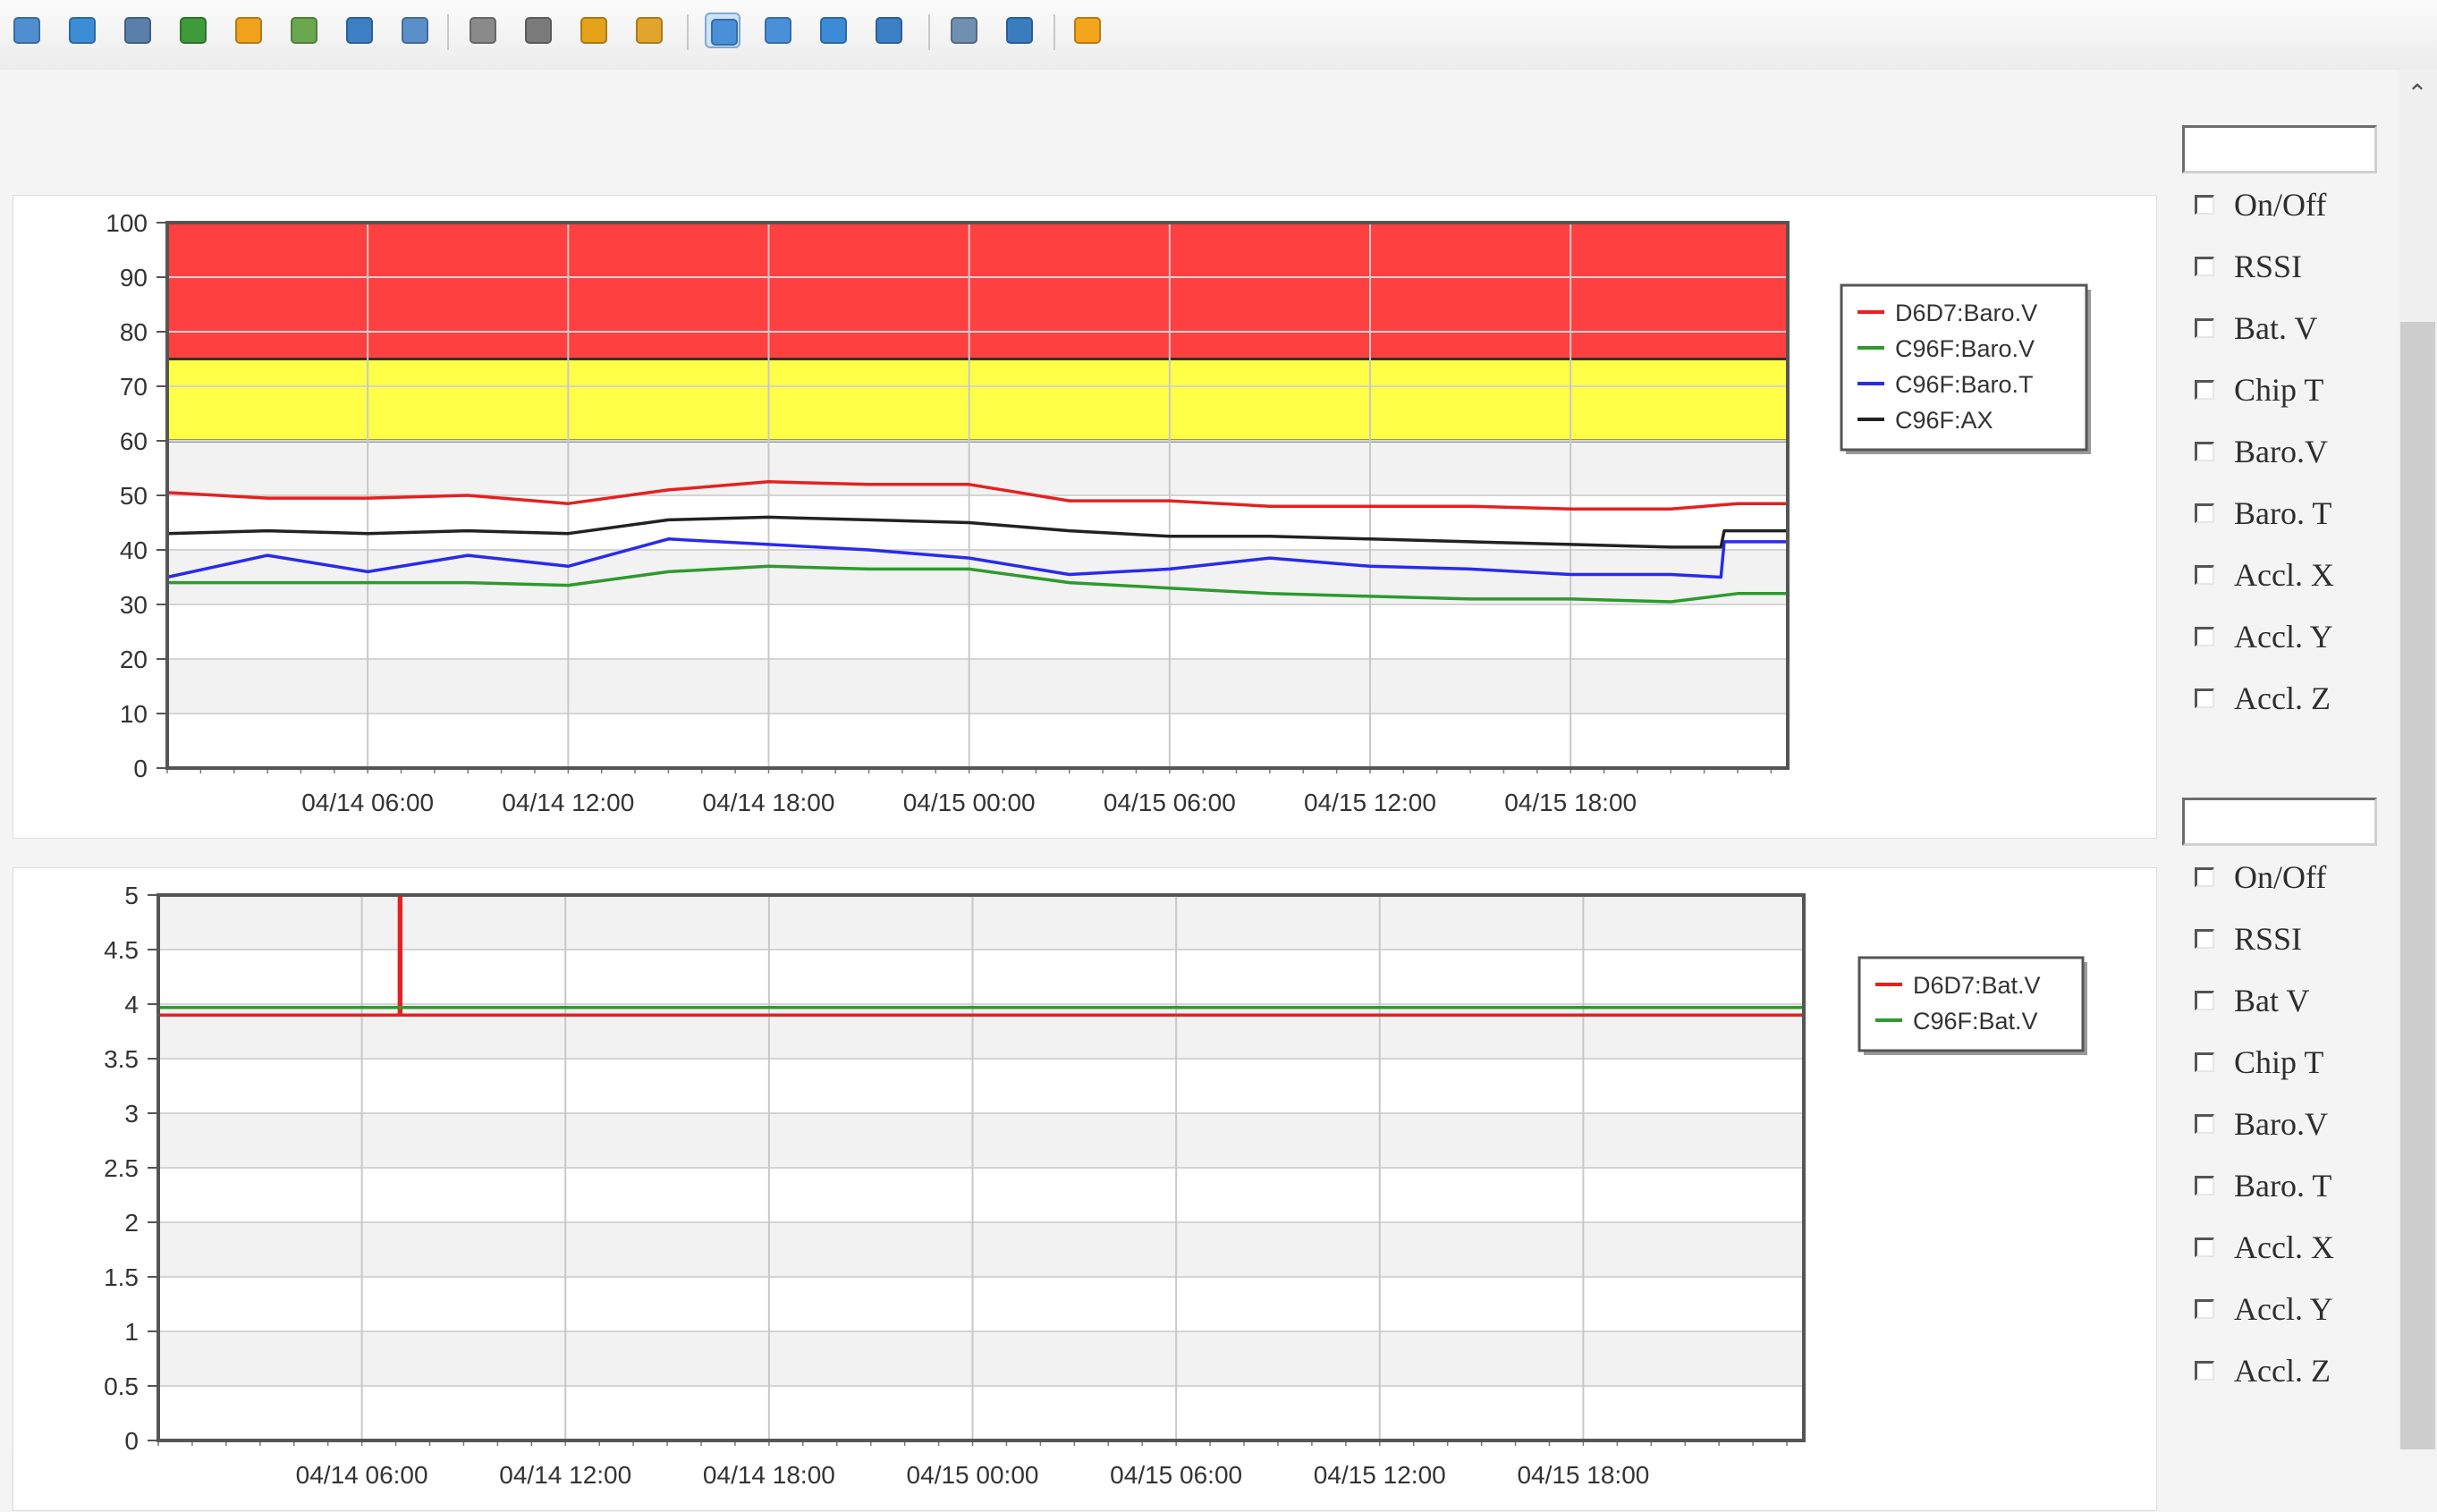  I want to click on globe-icon, so click(889, 30).